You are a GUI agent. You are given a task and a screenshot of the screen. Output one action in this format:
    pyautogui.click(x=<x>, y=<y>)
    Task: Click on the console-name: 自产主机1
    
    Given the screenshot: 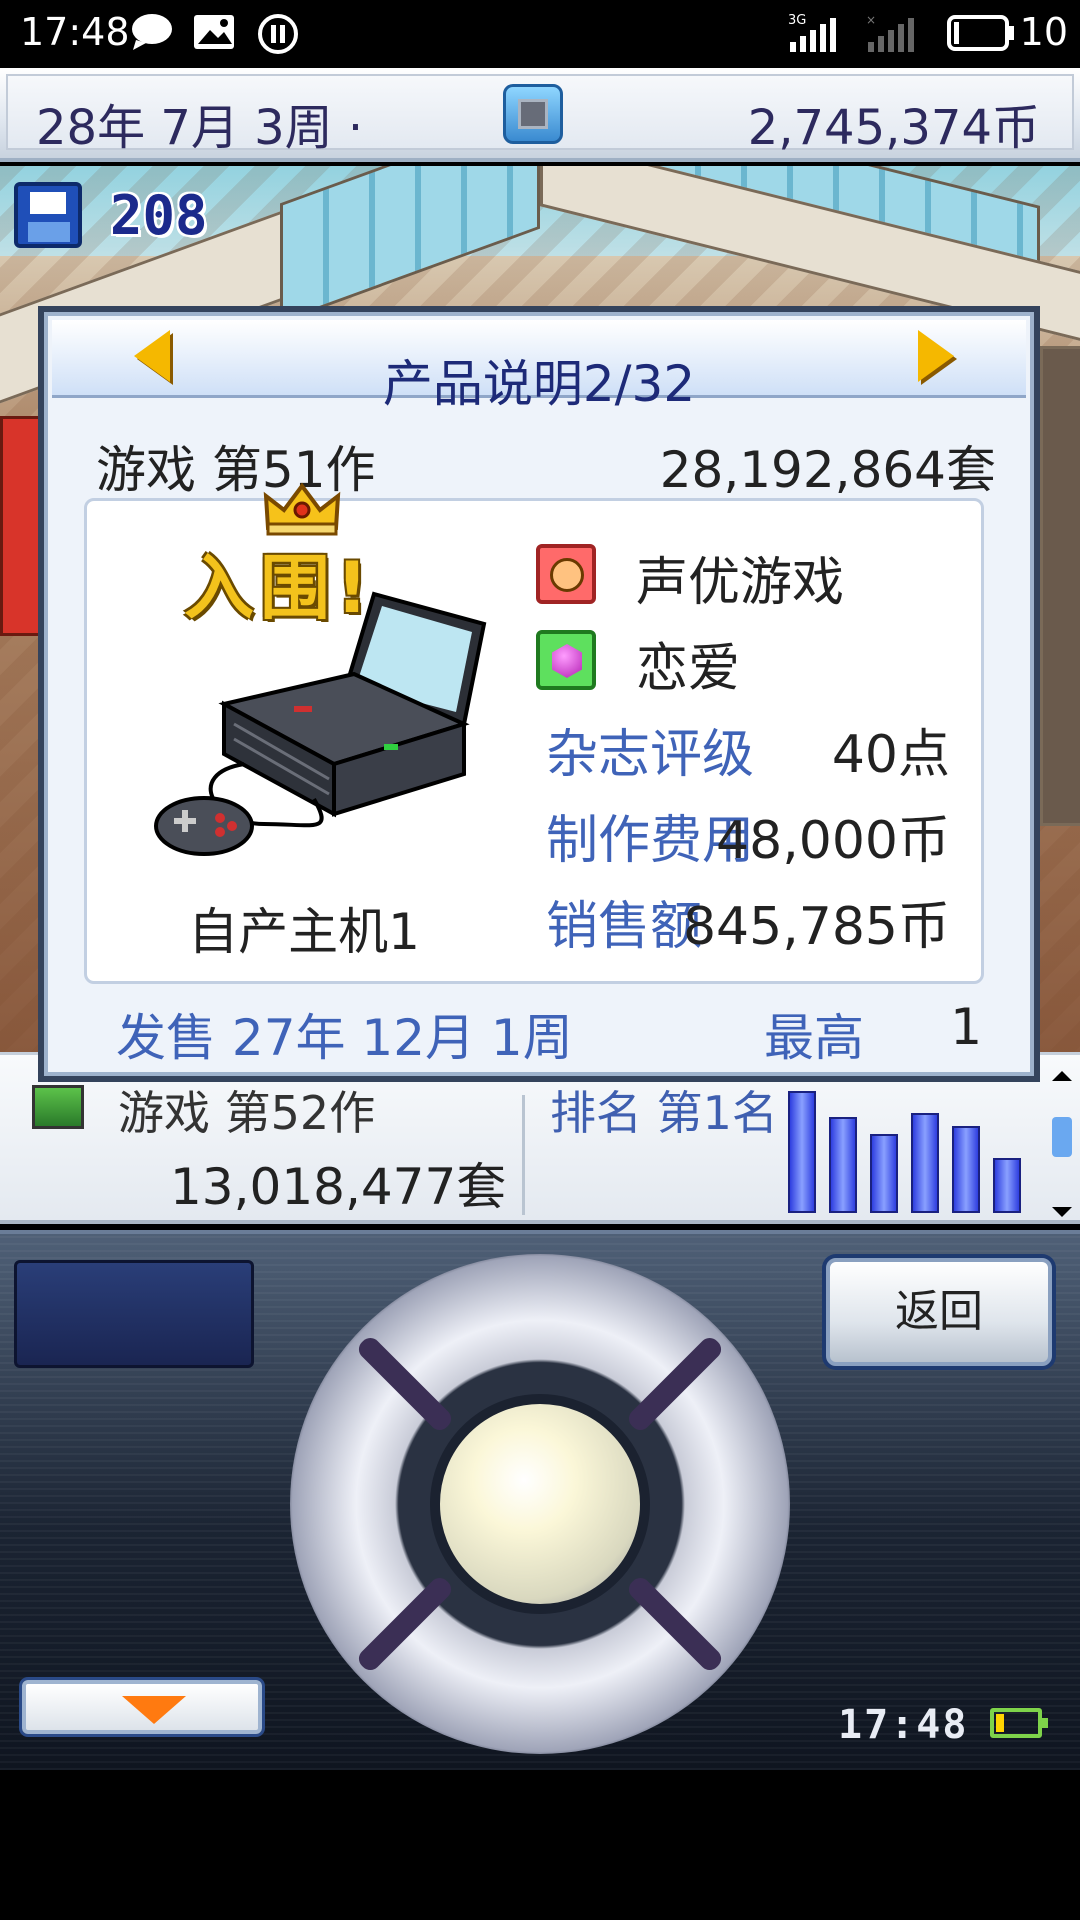 What is the action you would take?
    pyautogui.click(x=304, y=932)
    